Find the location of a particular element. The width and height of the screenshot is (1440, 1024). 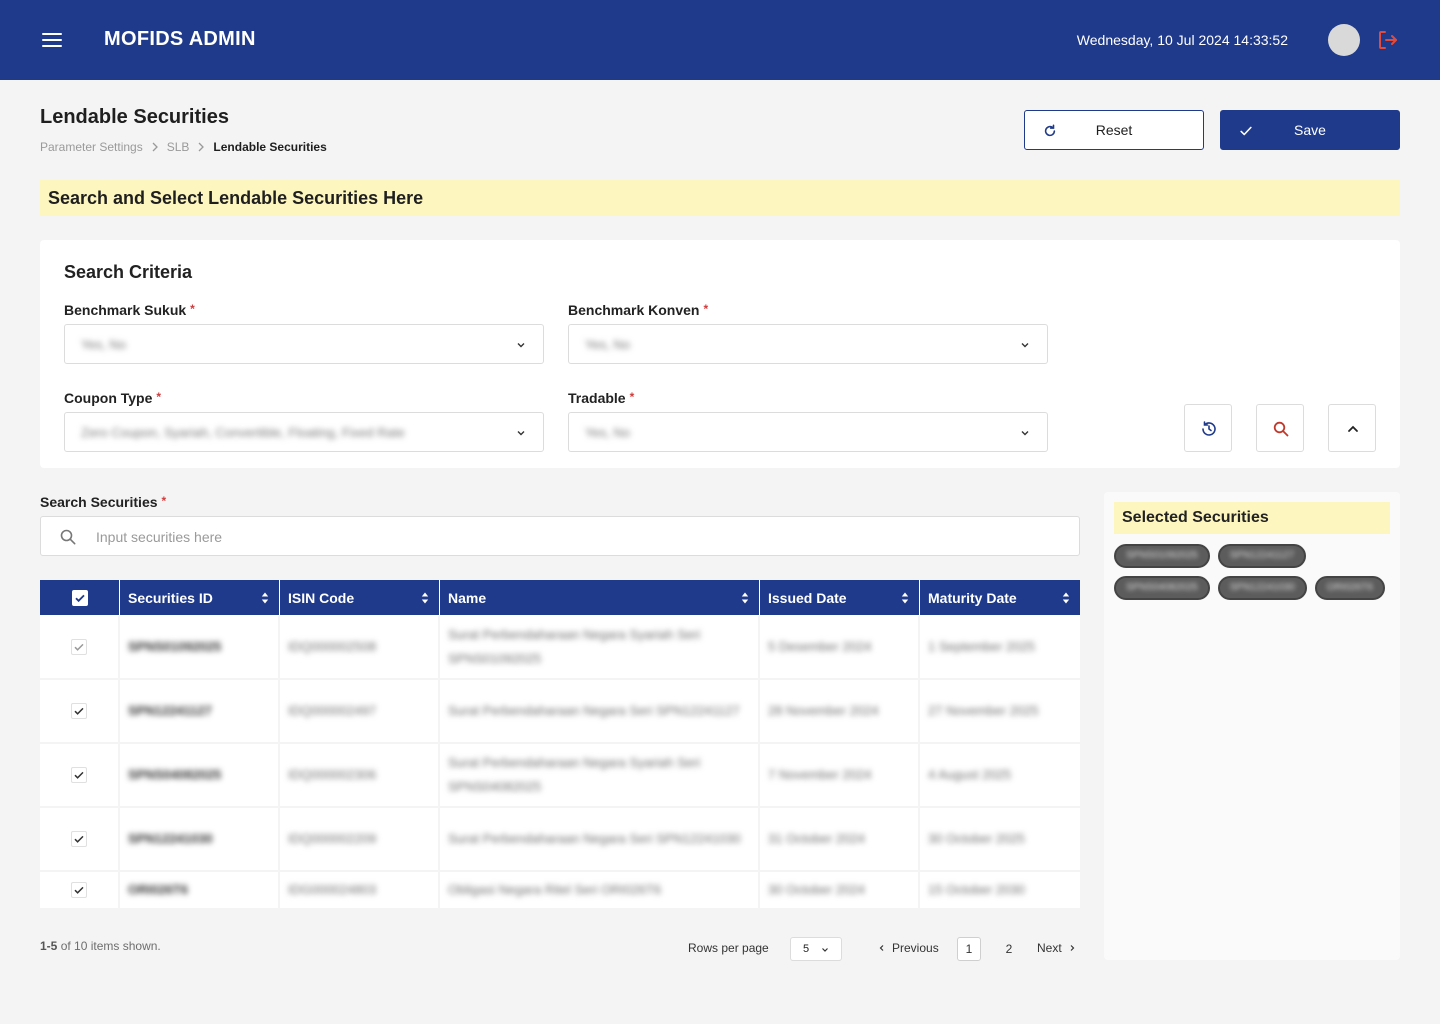

cell-isin-code: IDQ000002508 is located at coordinates (360, 647).